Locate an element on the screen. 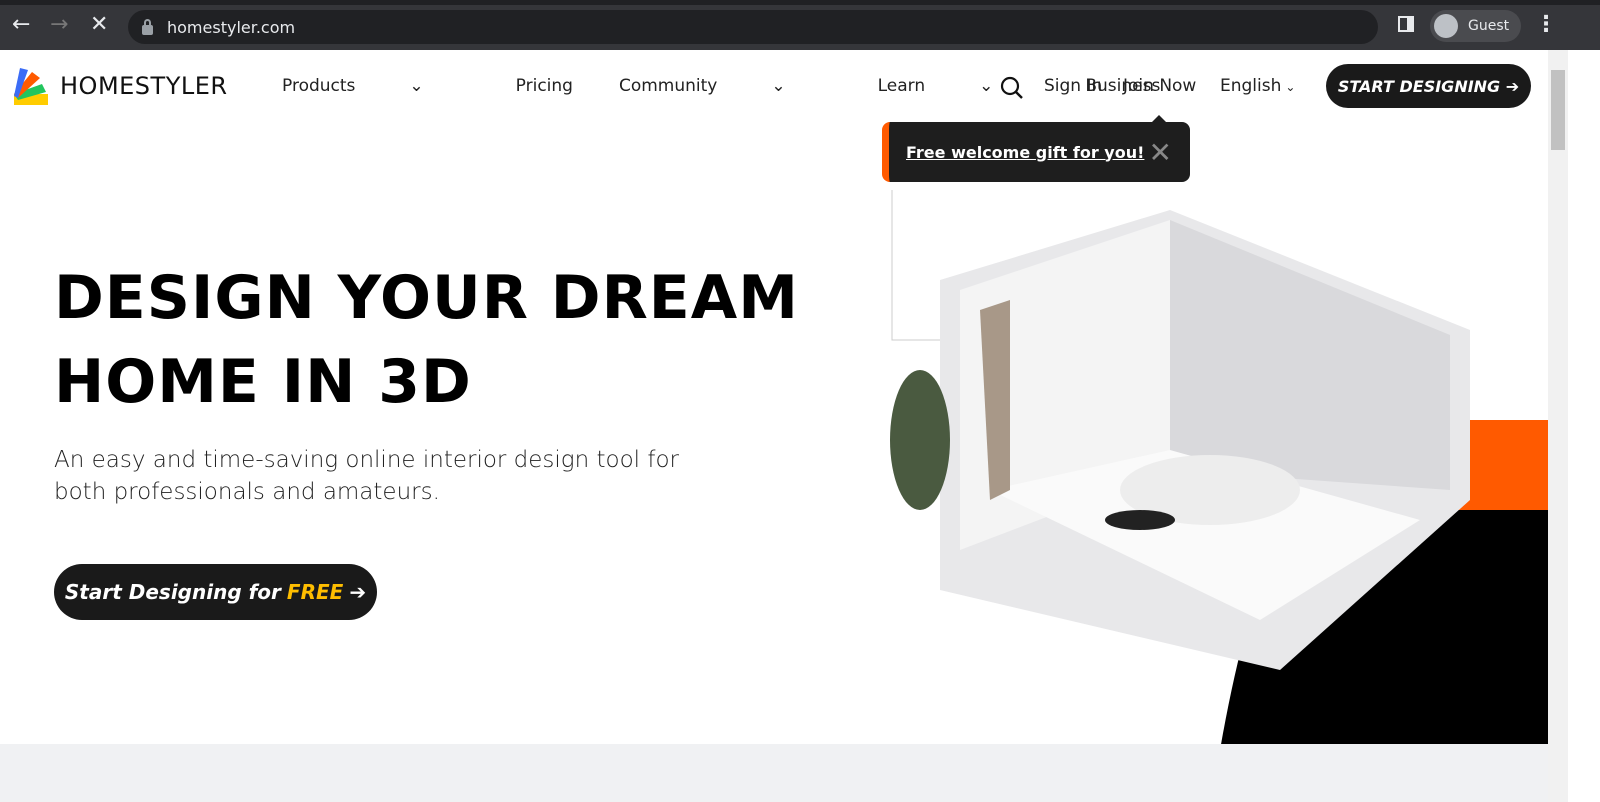 Image resolution: width=1600 pixels, height=802 pixels. browser-chrome: ← → ✕ homestyler.com Guest ⋮ is located at coordinates (800, 25).